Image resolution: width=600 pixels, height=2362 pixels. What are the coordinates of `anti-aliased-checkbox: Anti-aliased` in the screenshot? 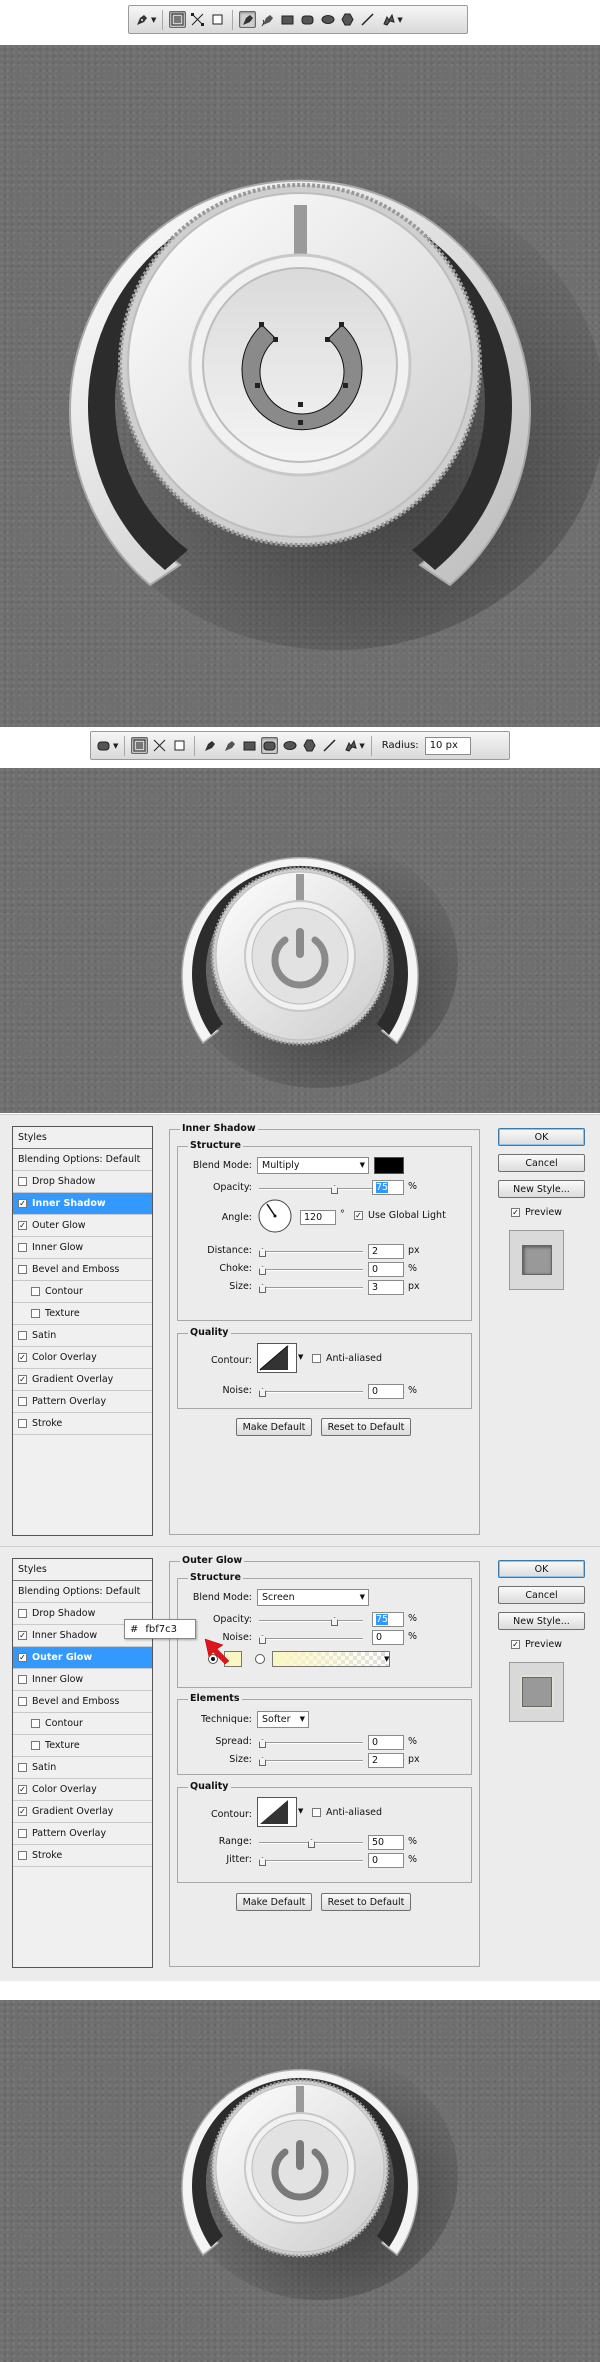 It's located at (347, 1358).